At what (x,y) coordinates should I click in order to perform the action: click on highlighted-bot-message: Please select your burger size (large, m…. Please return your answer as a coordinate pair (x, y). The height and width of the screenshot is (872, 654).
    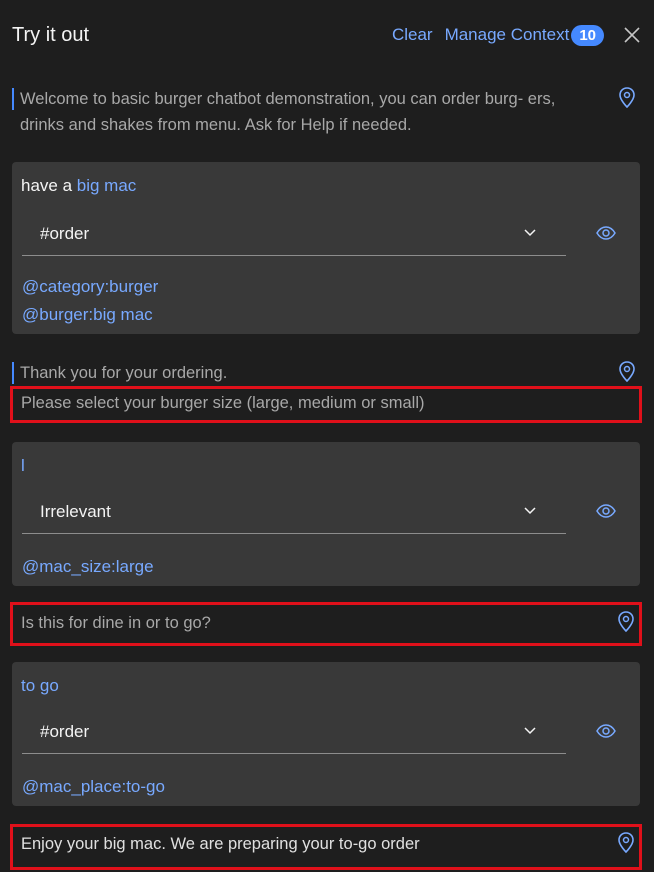
    Looking at the image, I should click on (326, 404).